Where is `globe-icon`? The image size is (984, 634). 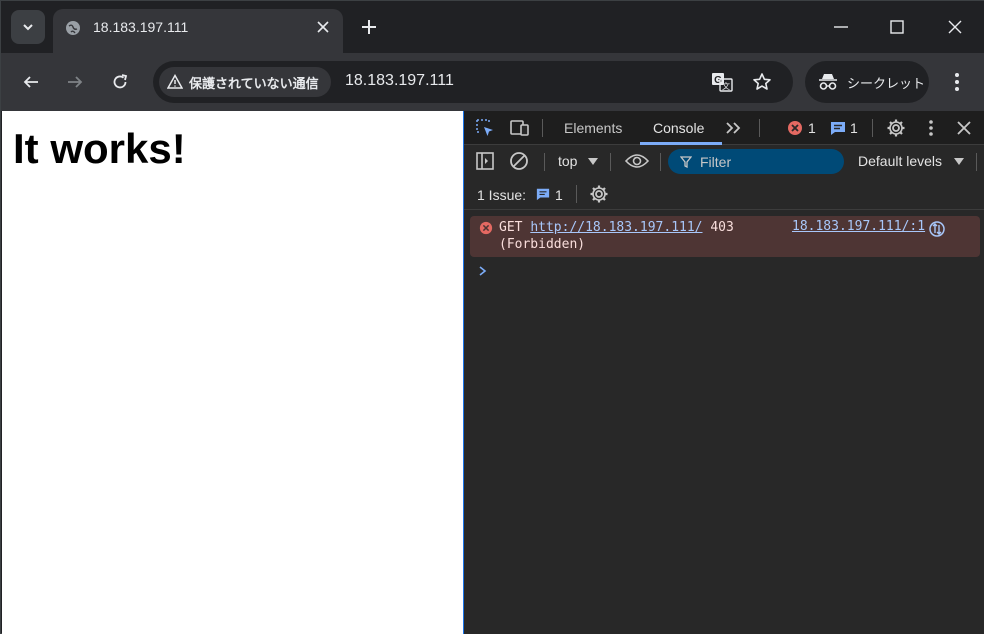
globe-icon is located at coordinates (73, 28).